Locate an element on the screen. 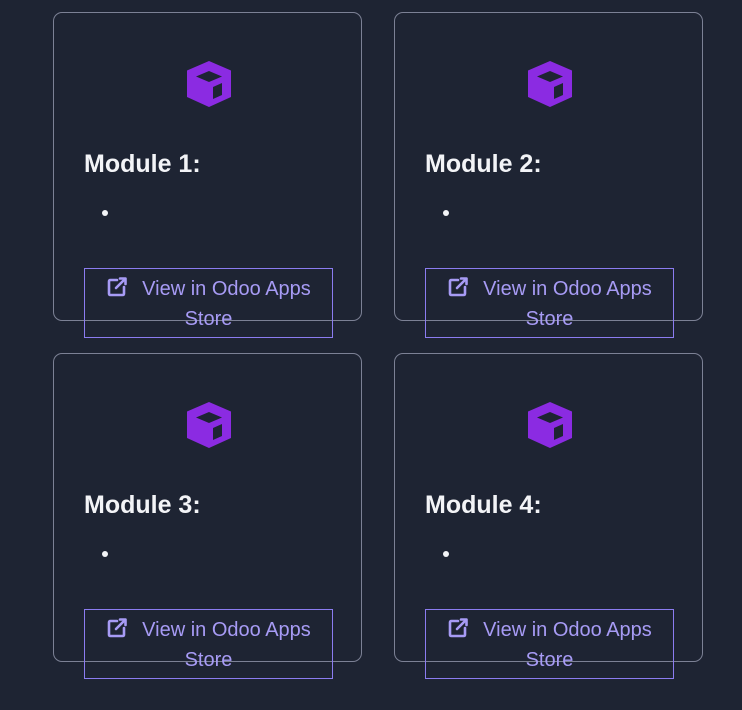 The width and height of the screenshot is (742, 710). module-title: Module 2: is located at coordinates (483, 164).